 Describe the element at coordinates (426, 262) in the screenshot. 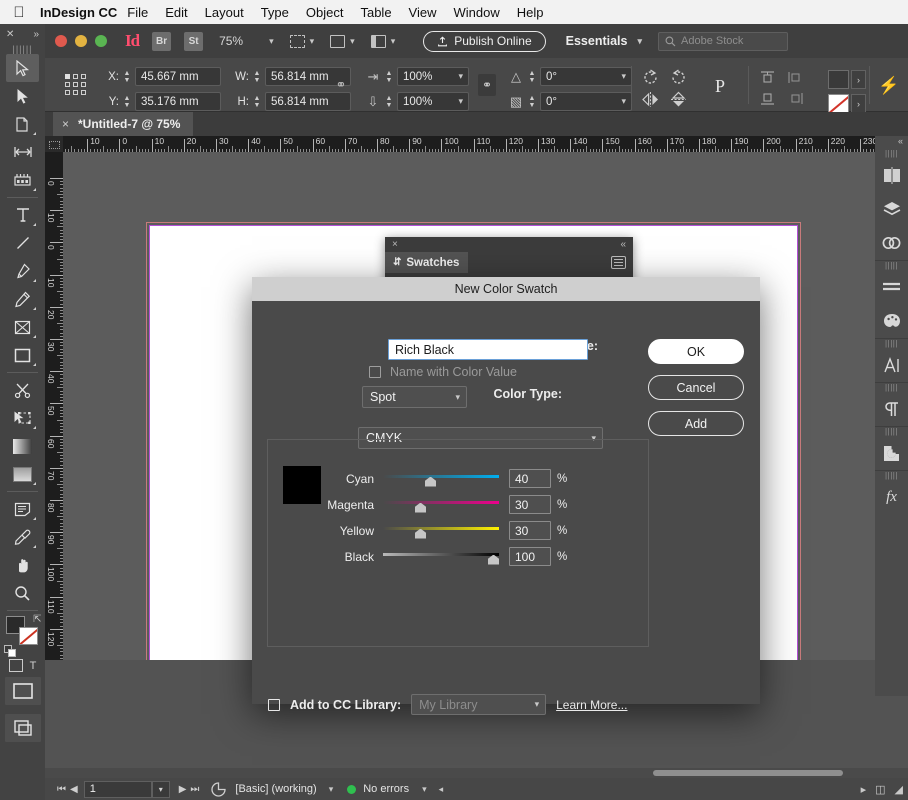

I see `swatches-panel-tab: ⇵ Swatches` at that location.